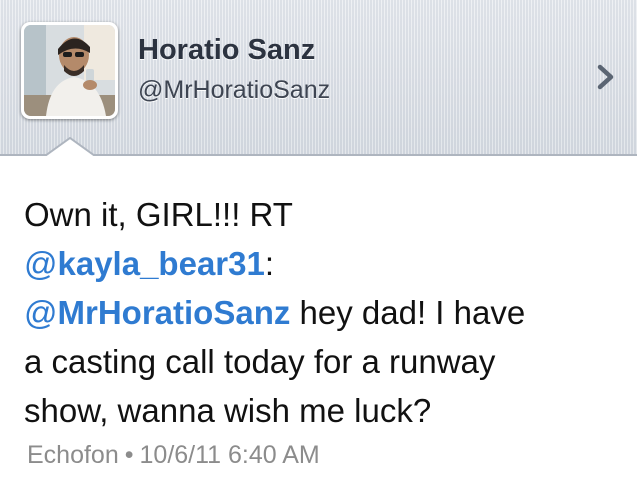 The image size is (637, 490). What do you see at coordinates (174, 312) in the screenshot?
I see `mention-username: MrHoratioSanz` at bounding box center [174, 312].